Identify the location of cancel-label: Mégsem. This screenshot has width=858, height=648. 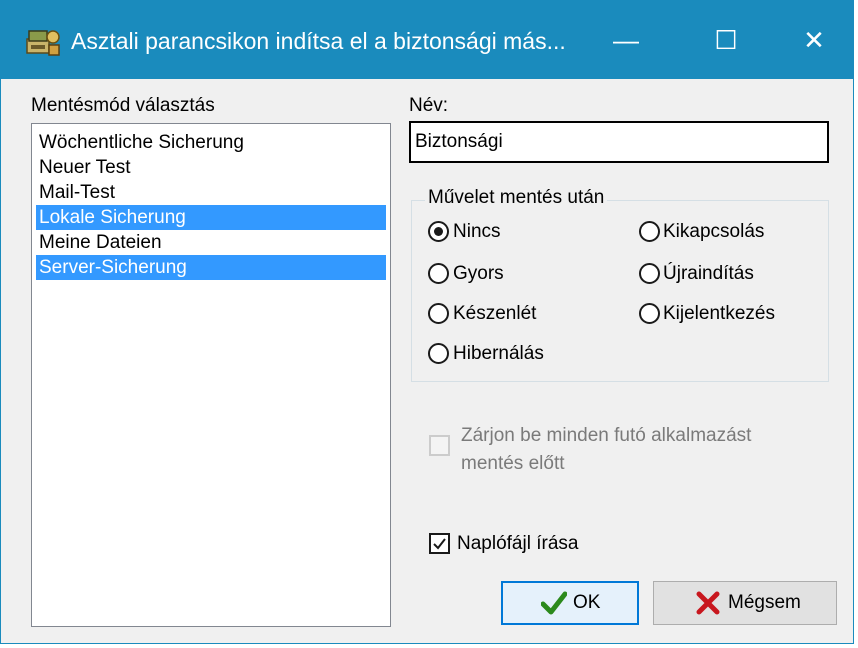
(764, 602).